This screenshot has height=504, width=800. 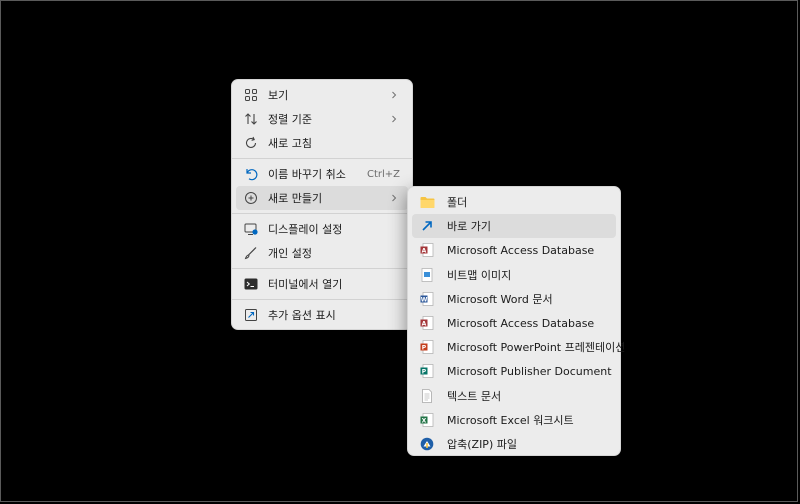 I want to click on submenu-item-label: Microsoft Word 문서, so click(x=500, y=299).